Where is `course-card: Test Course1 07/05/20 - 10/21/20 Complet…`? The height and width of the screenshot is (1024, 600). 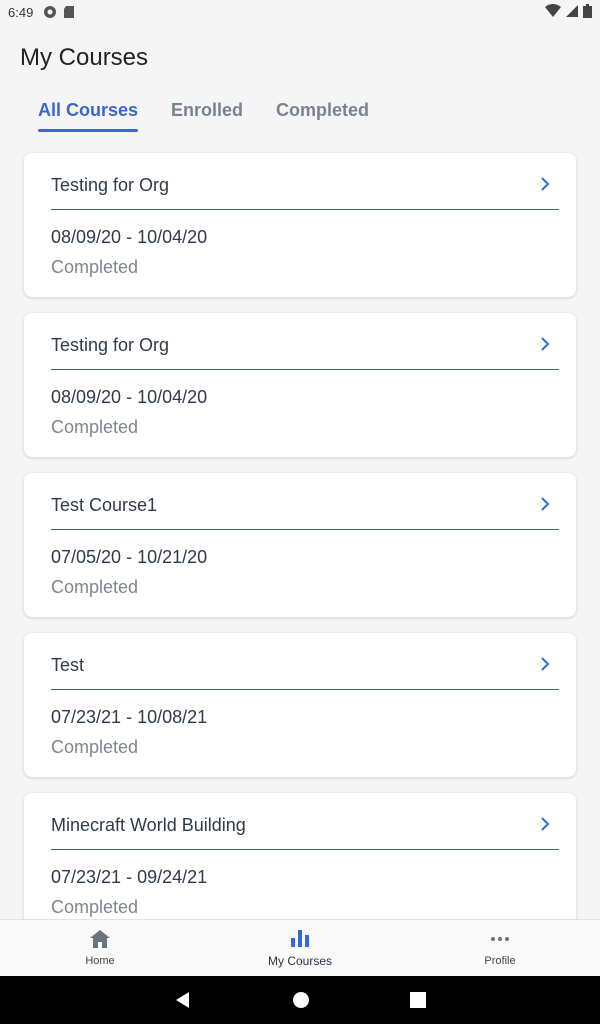 course-card: Test Course1 07/05/20 - 10/21/20 Complet… is located at coordinates (300, 545).